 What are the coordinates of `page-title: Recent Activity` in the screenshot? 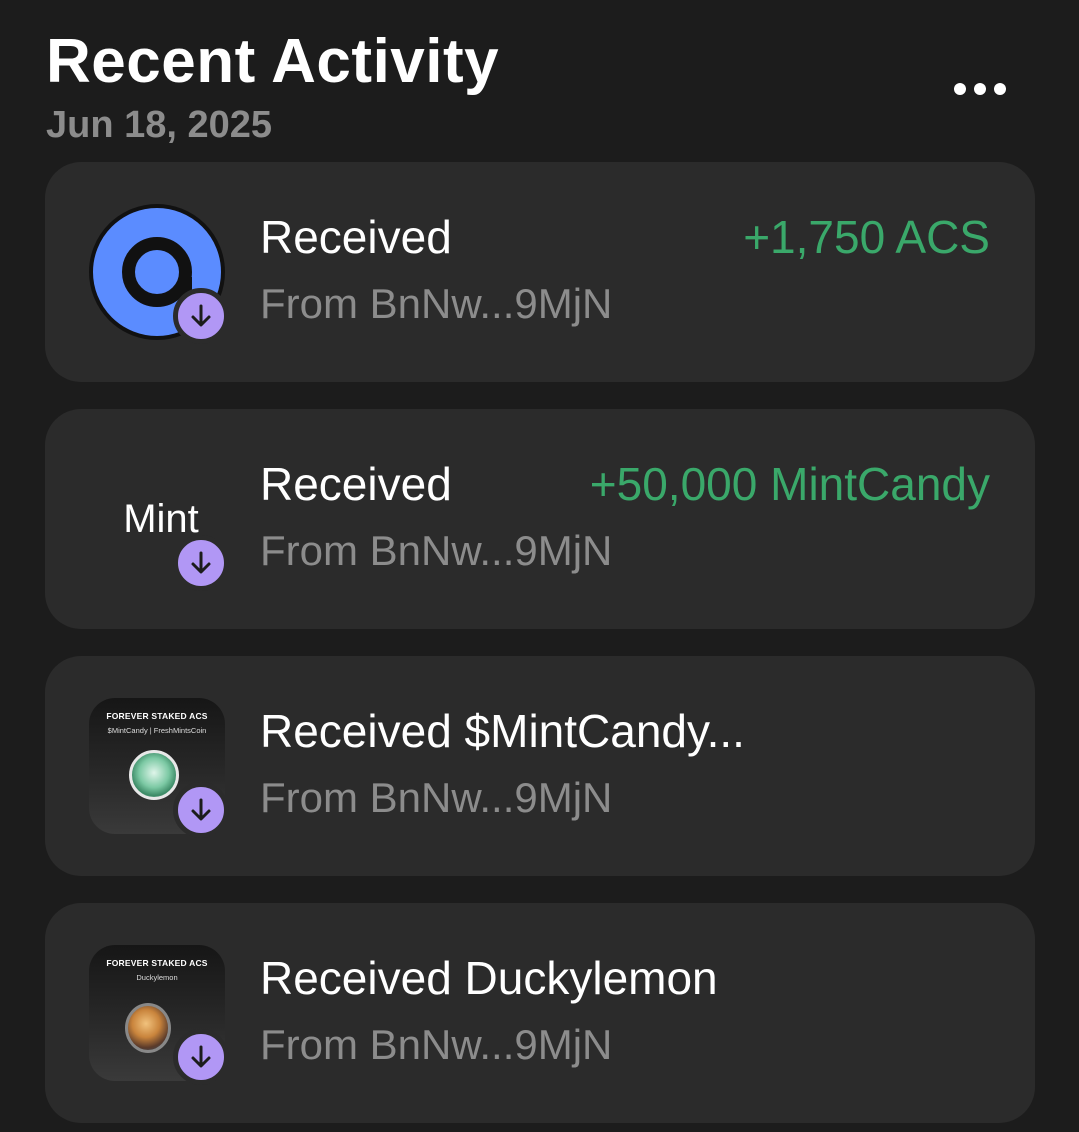 It's located at (273, 61).